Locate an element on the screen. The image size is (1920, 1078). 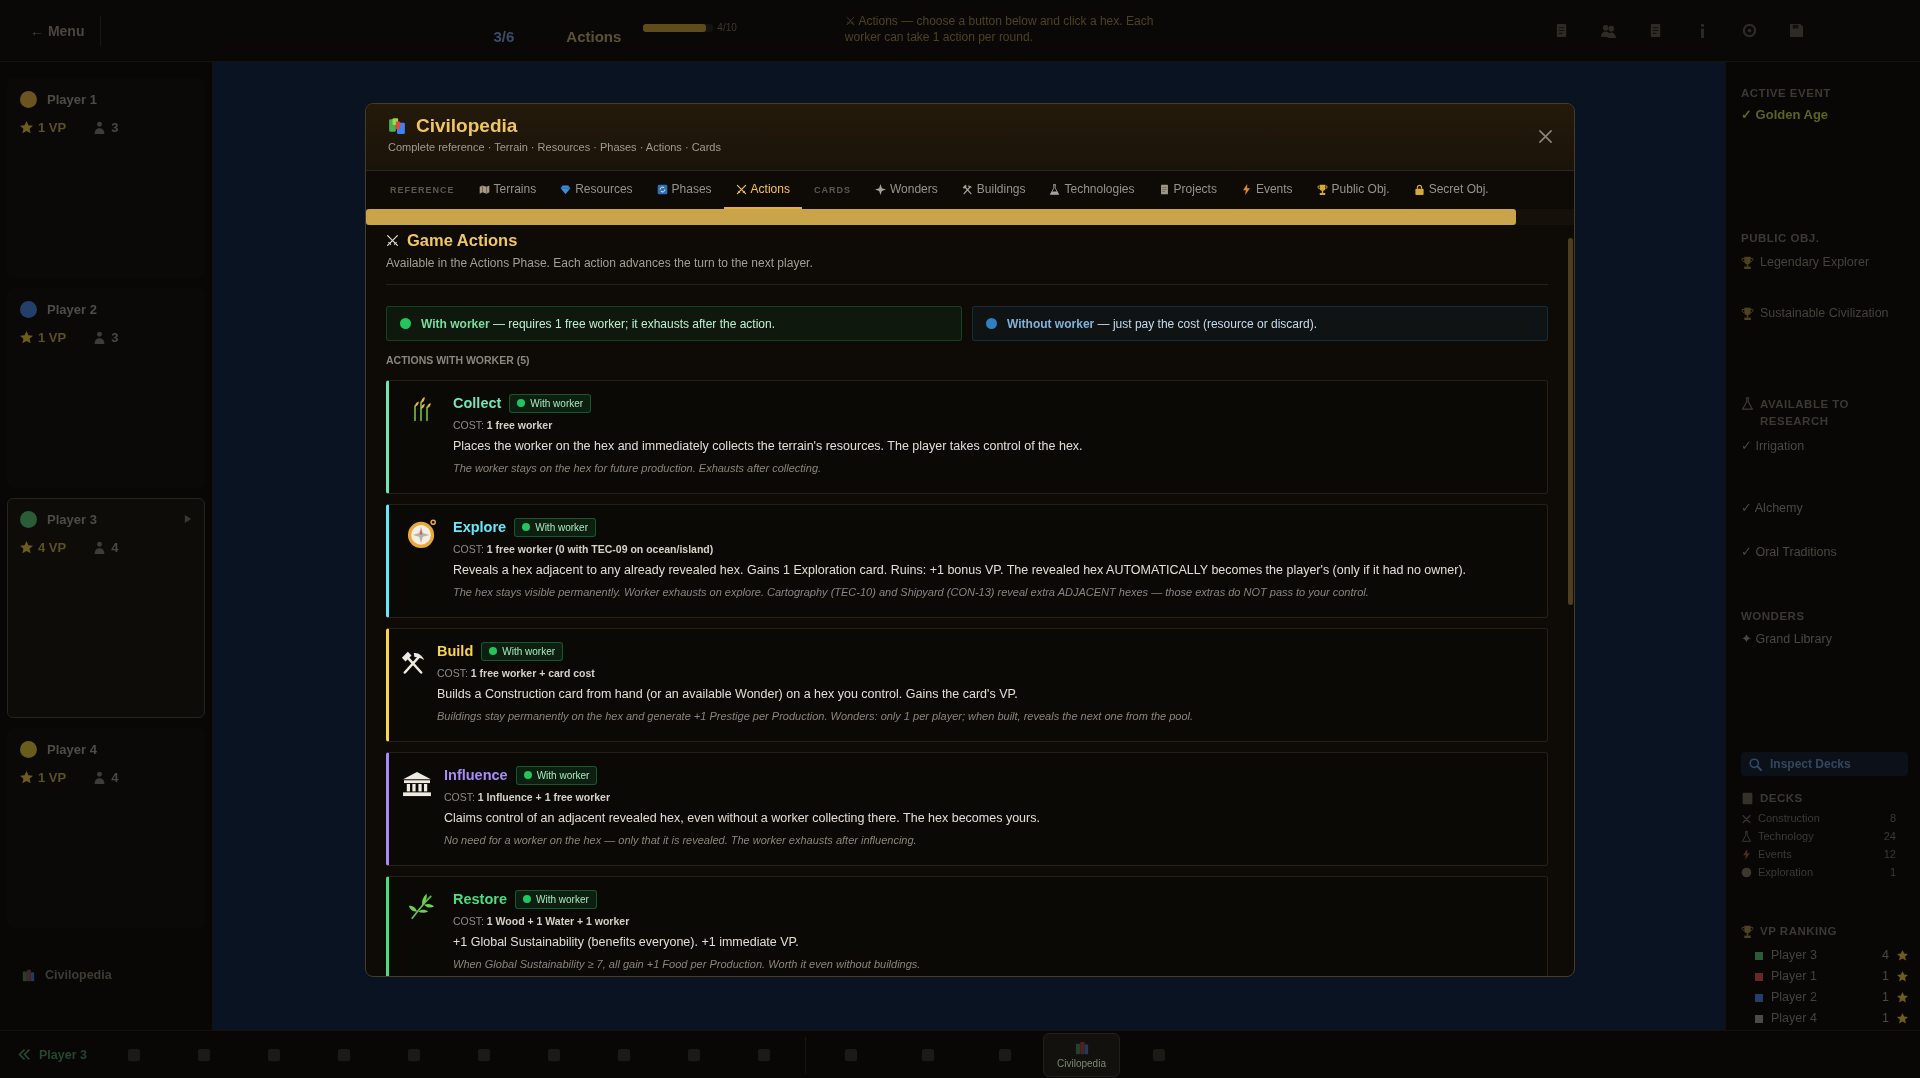
gem-icon is located at coordinates (566, 189).